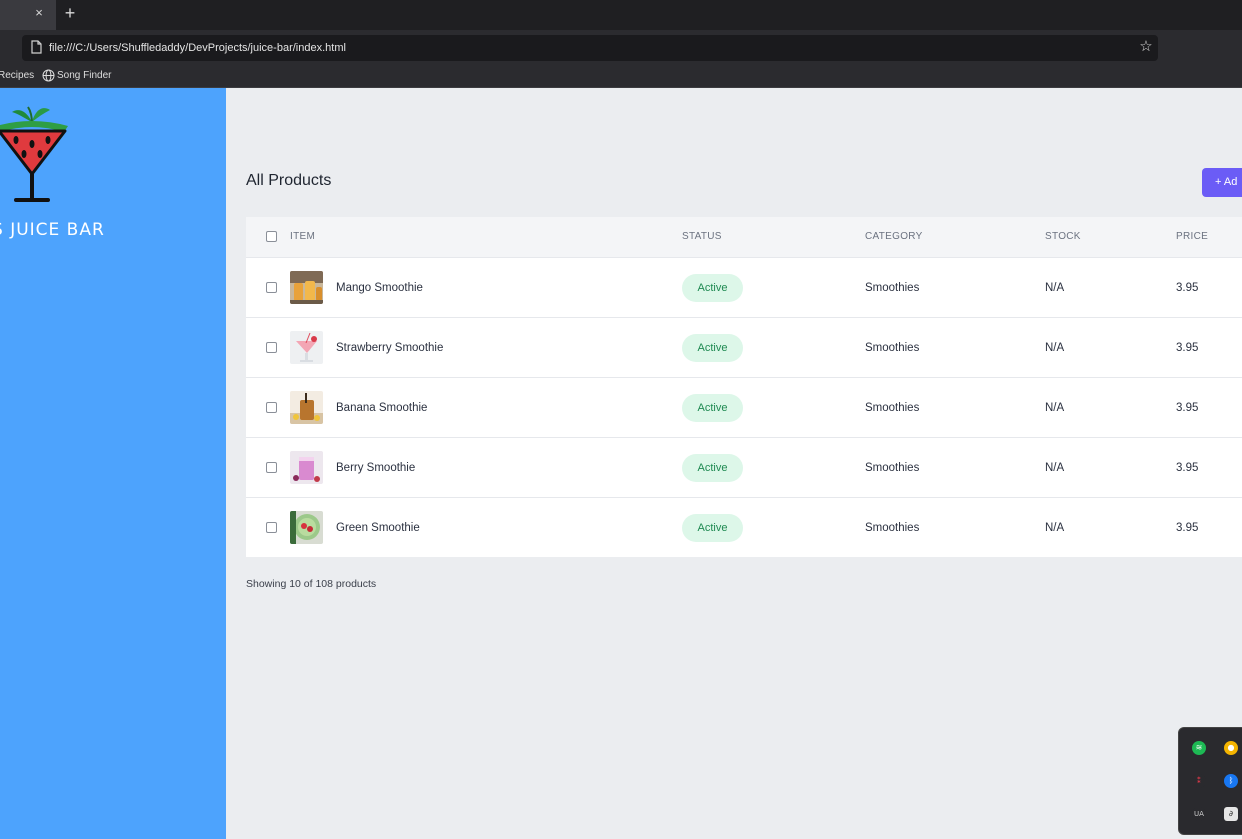 The width and height of the screenshot is (1242, 839). I want to click on chrome-icon: ●, so click(1231, 748).